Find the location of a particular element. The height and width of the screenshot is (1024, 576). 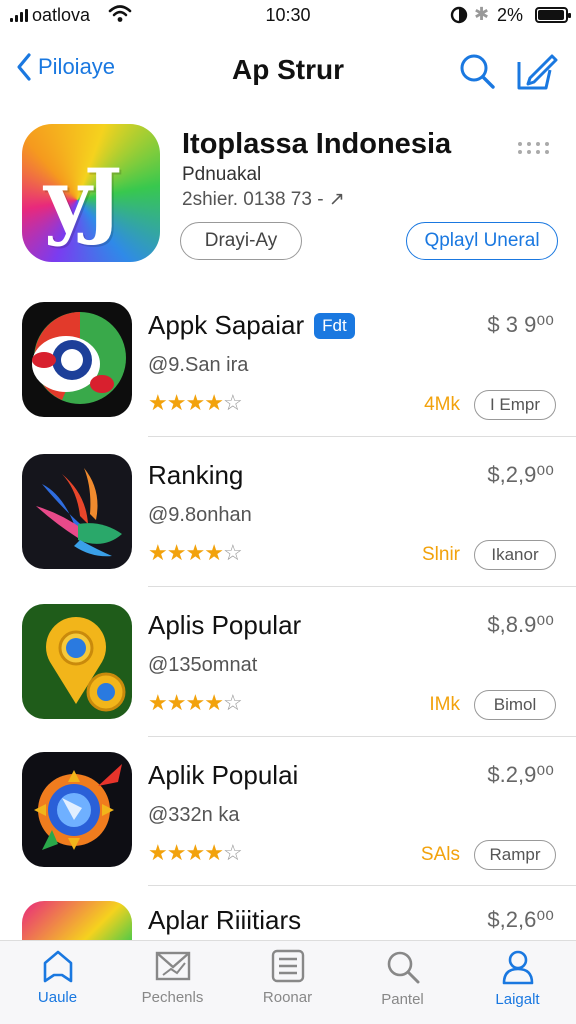

tab-bar: Uaule Pechenls Roonar Pantel Laigalt is located at coordinates (288, 982).